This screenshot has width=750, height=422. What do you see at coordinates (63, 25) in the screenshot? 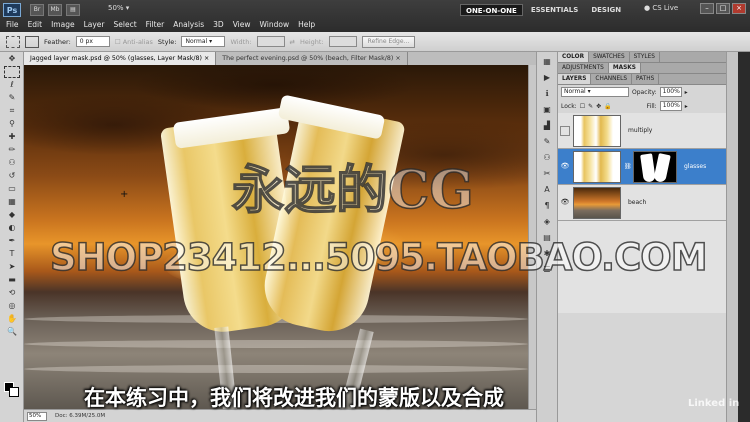
I see `menu-image: Image` at bounding box center [63, 25].